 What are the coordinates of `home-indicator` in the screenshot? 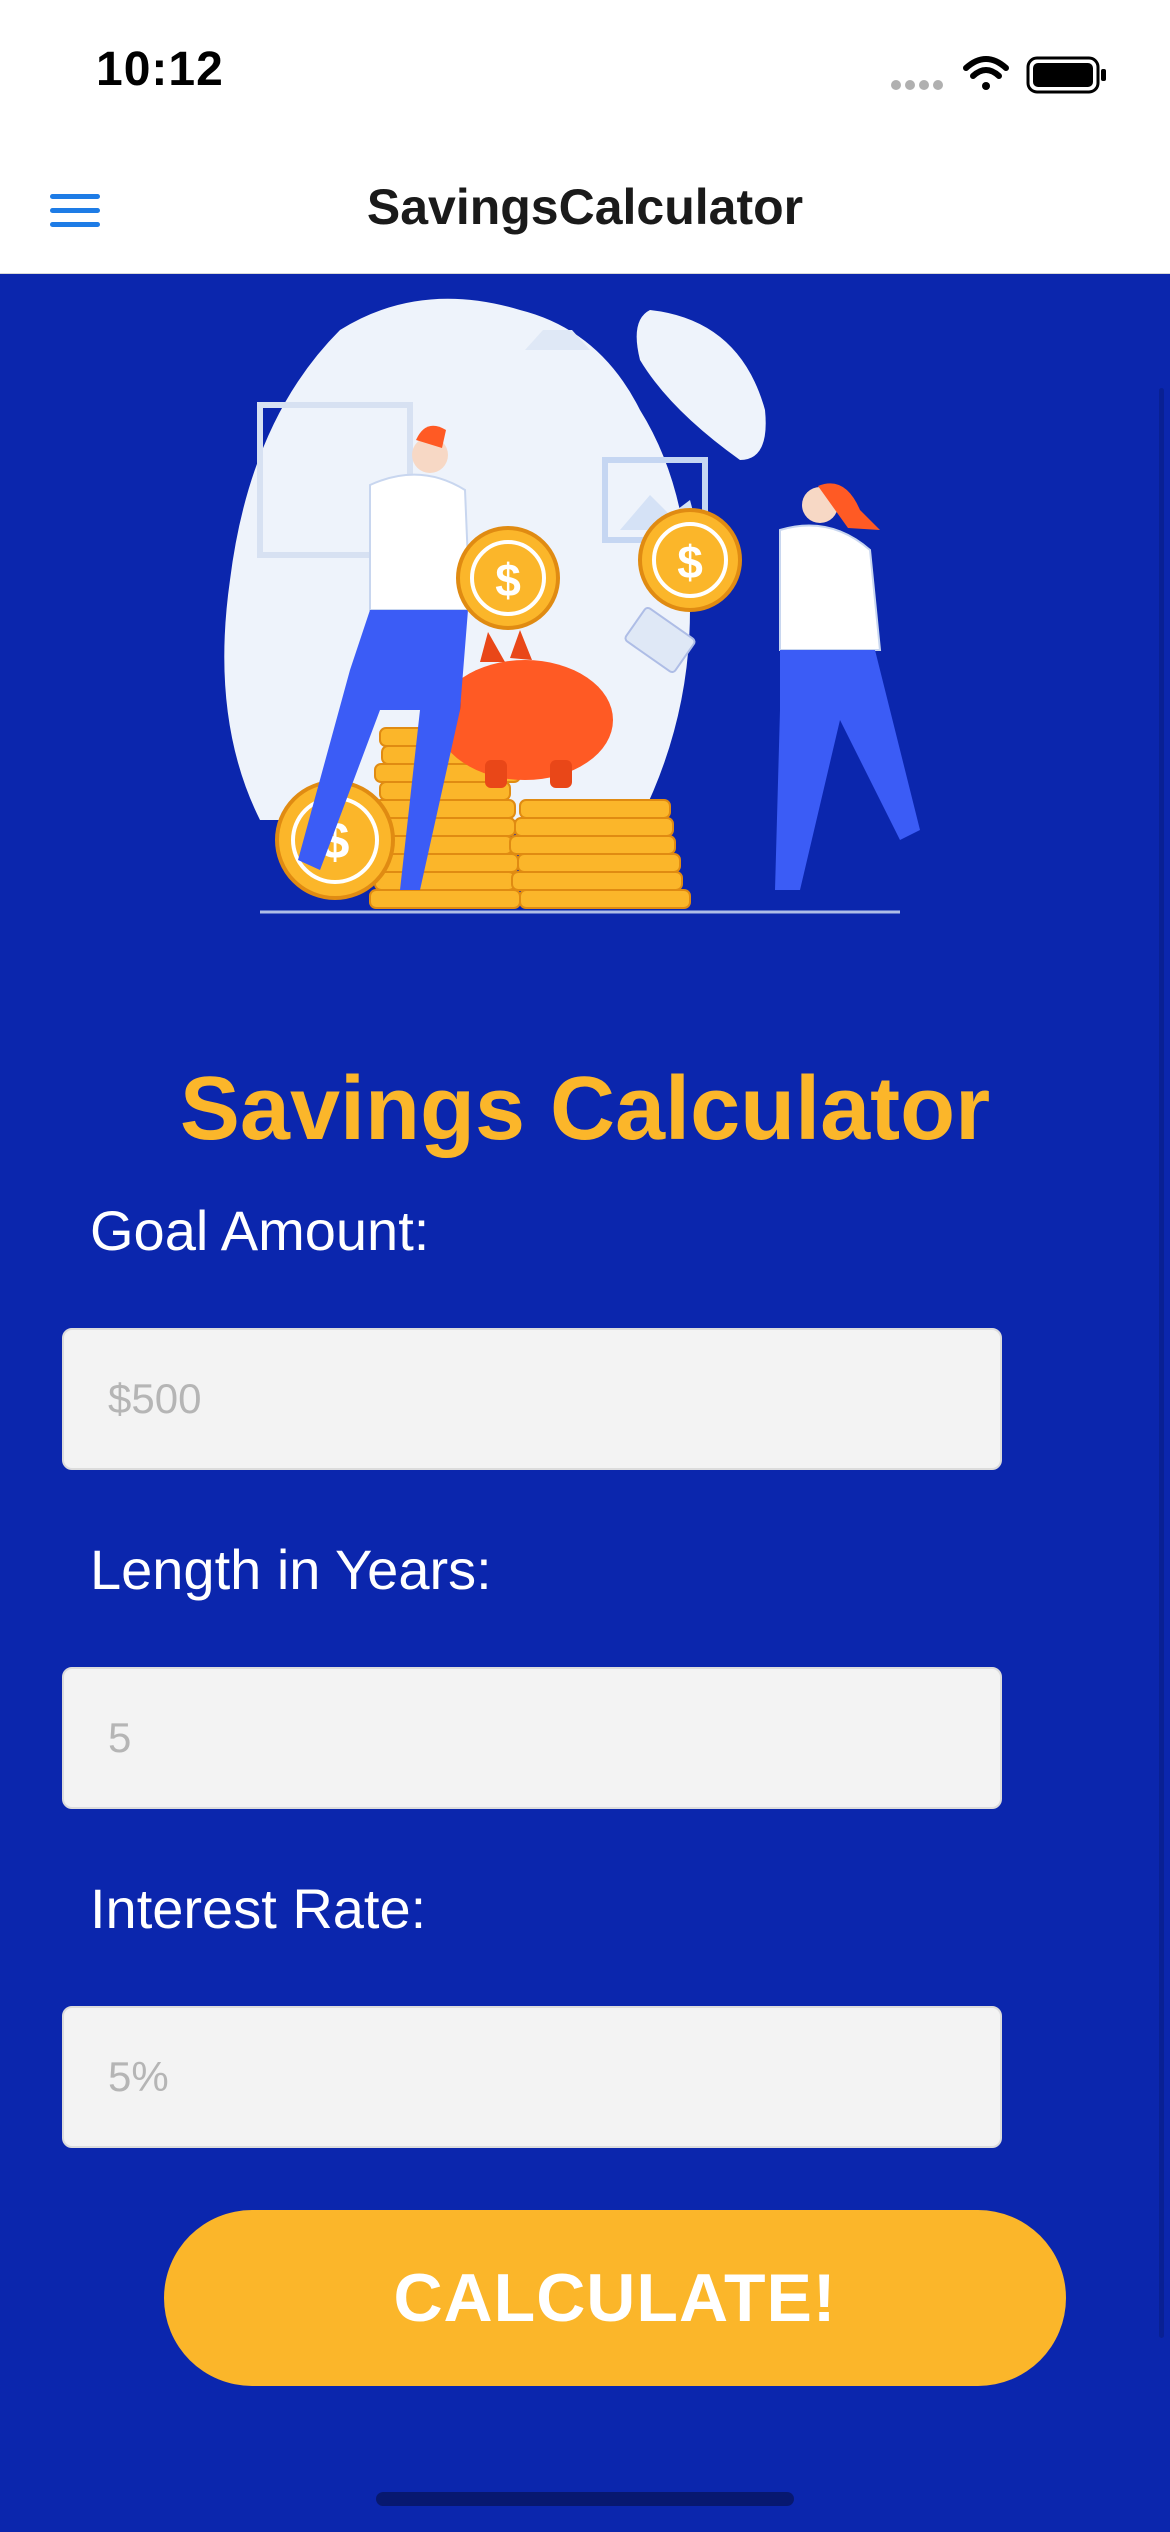 It's located at (585, 2499).